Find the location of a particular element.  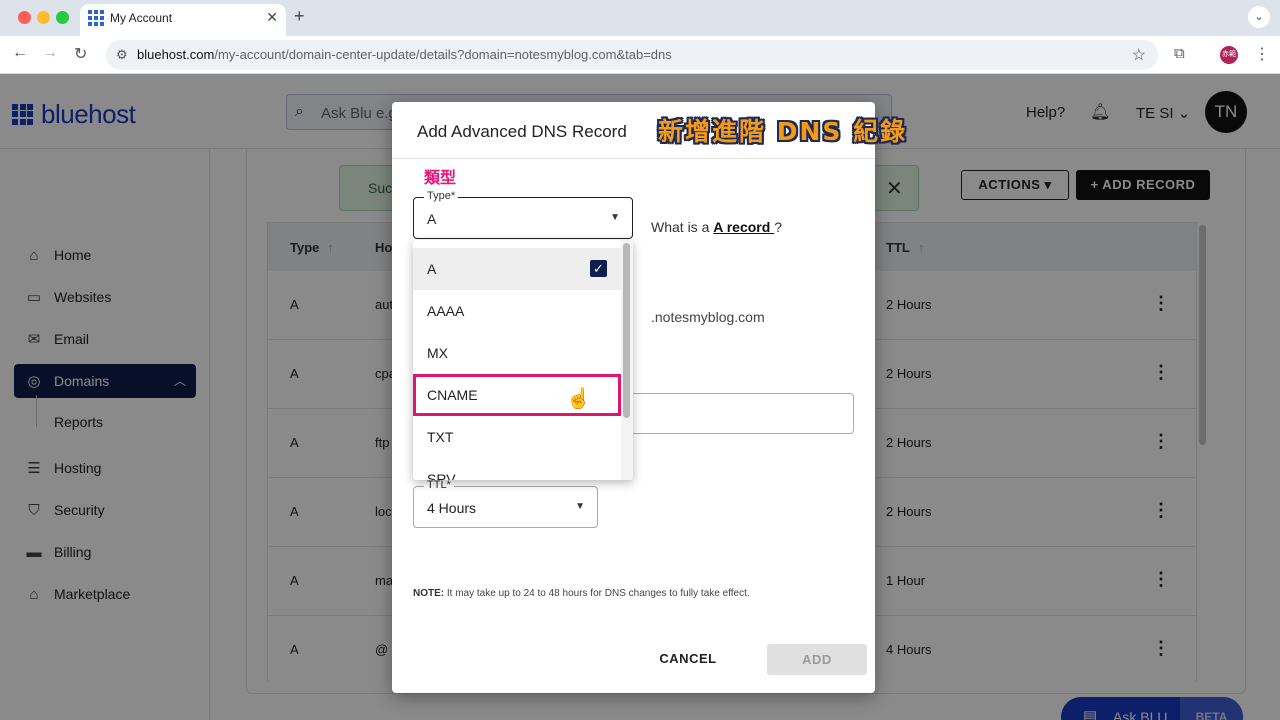

domain-suffix: .notesmyblog.com is located at coordinates (708, 317).